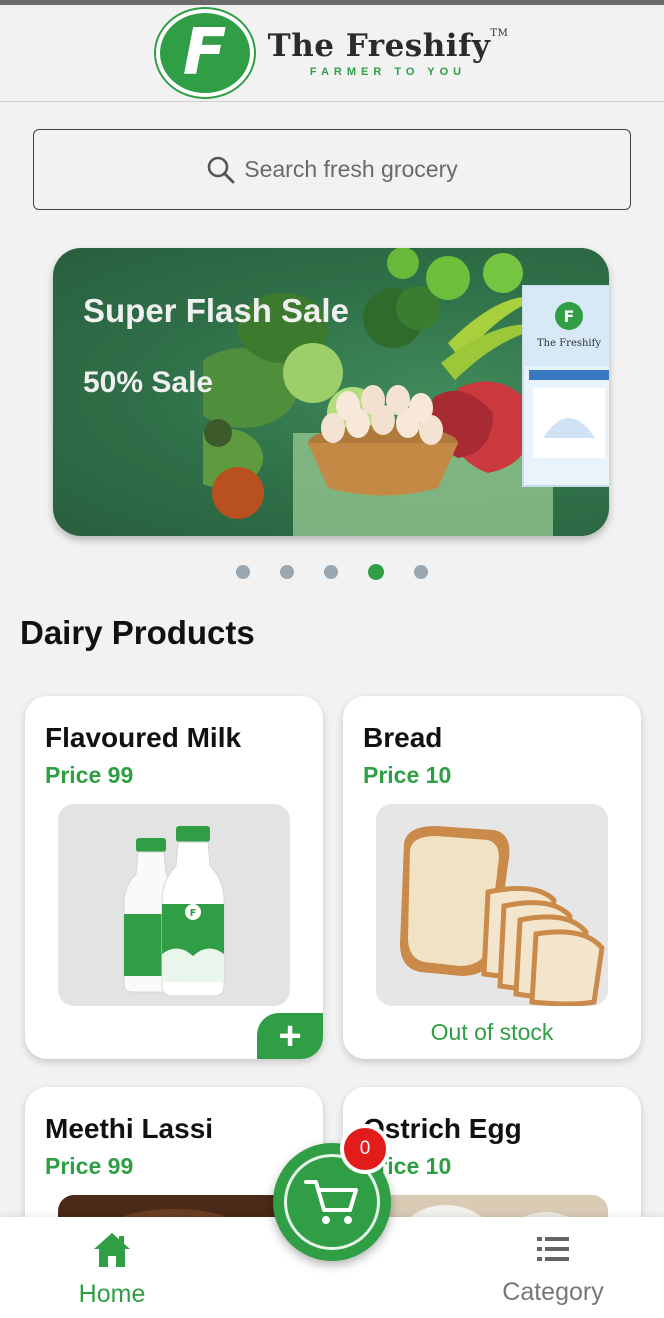 This screenshot has height=1318, width=664. Describe the element at coordinates (290, 1036) in the screenshot. I see `add-to-cart-button: +` at that location.